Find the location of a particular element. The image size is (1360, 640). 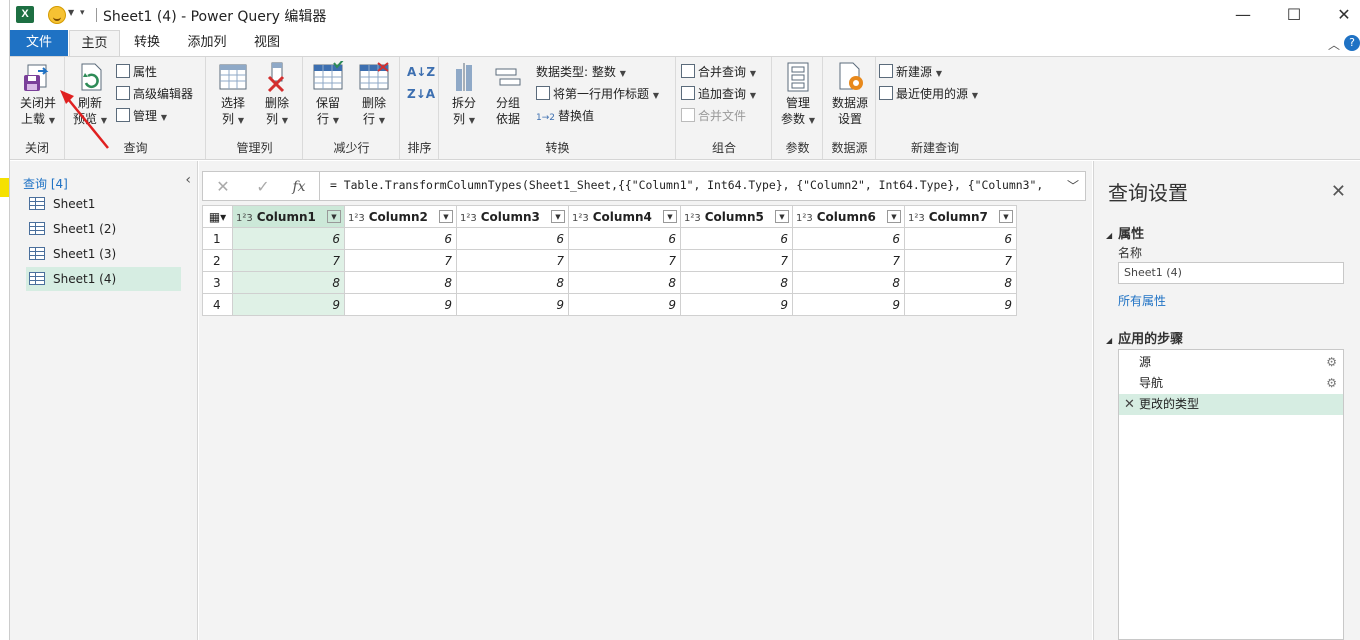

split-column-button: 拆分 列 ▼ is located at coordinates (464, 95).